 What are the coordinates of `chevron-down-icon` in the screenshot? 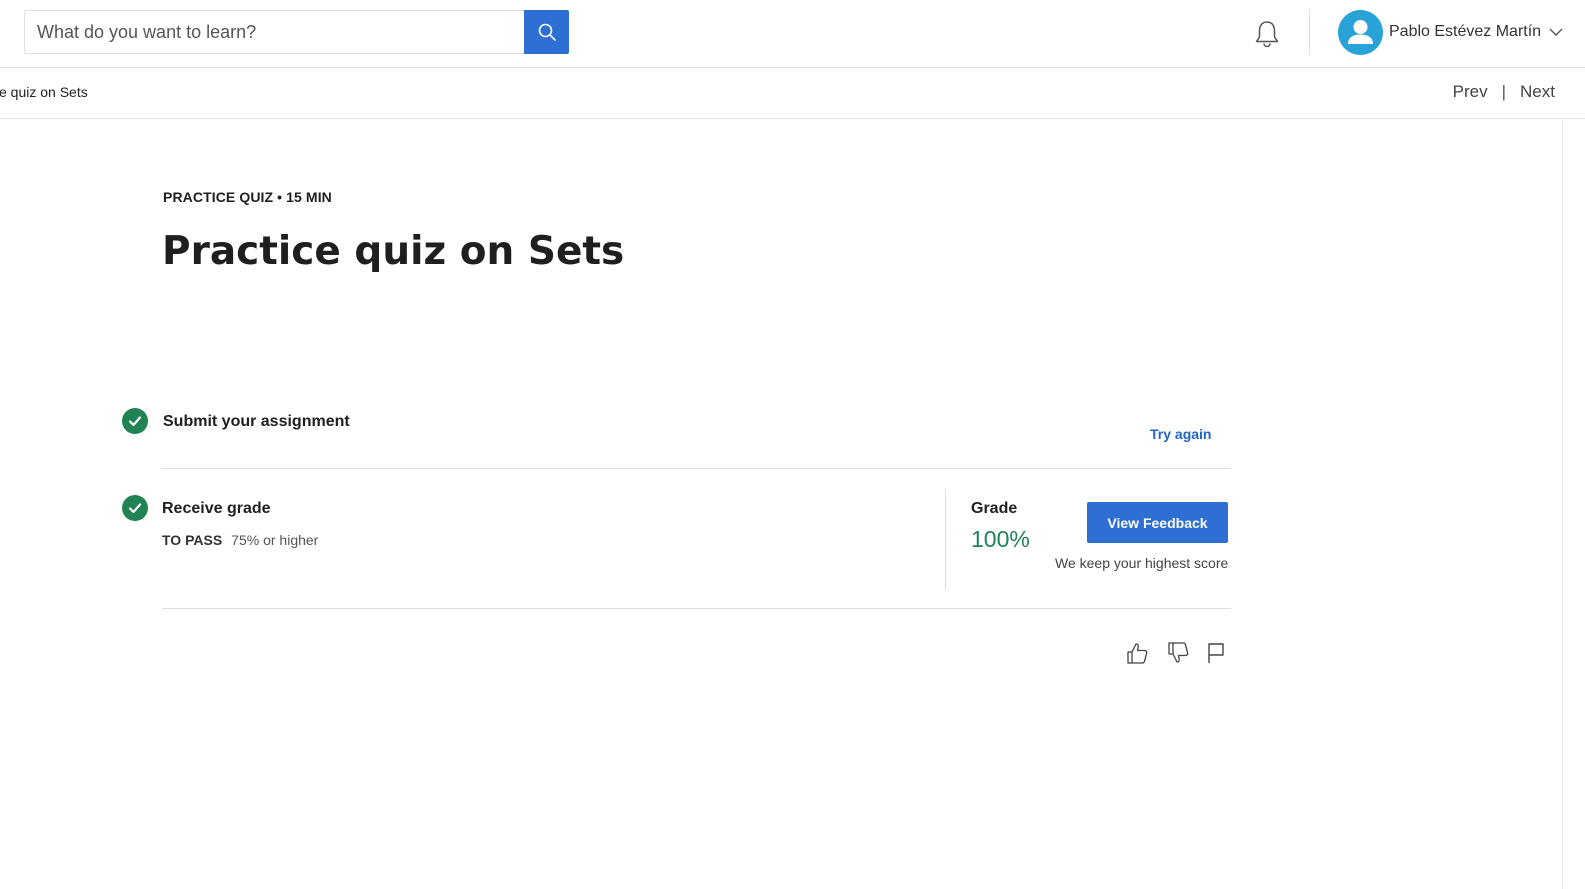 It's located at (1556, 32).